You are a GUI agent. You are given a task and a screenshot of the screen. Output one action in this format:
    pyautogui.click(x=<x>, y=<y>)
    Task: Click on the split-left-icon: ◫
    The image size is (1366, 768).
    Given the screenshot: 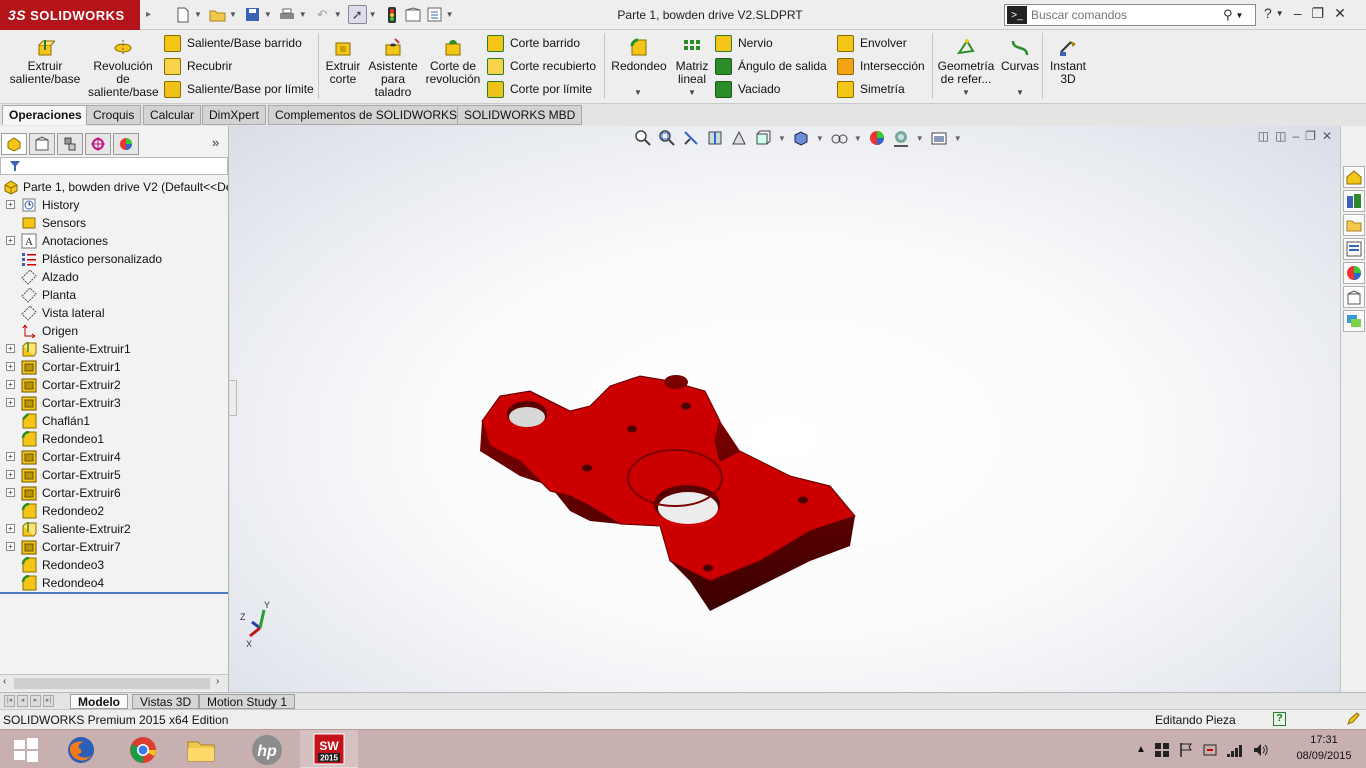 What is the action you would take?
    pyautogui.click(x=1263, y=136)
    